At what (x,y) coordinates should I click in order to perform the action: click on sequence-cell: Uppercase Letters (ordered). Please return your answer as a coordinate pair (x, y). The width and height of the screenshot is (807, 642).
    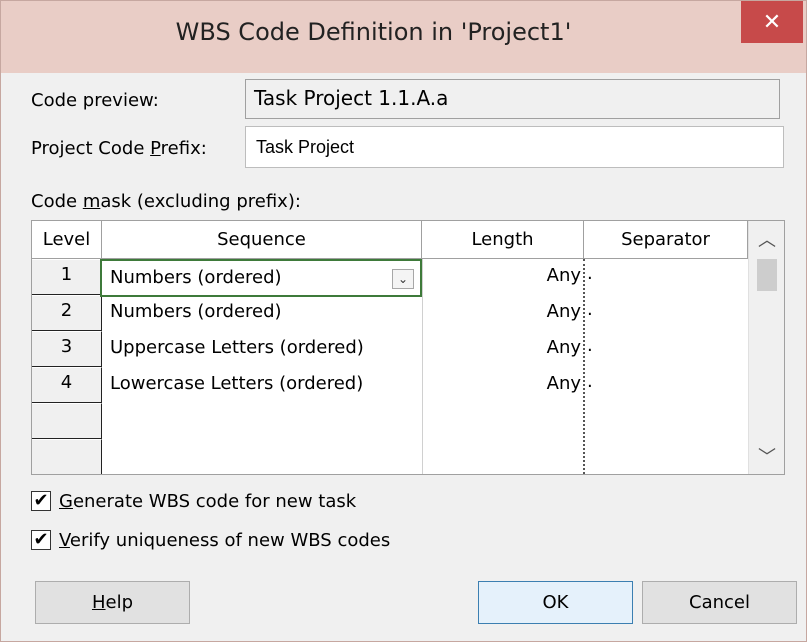
    Looking at the image, I should click on (262, 349).